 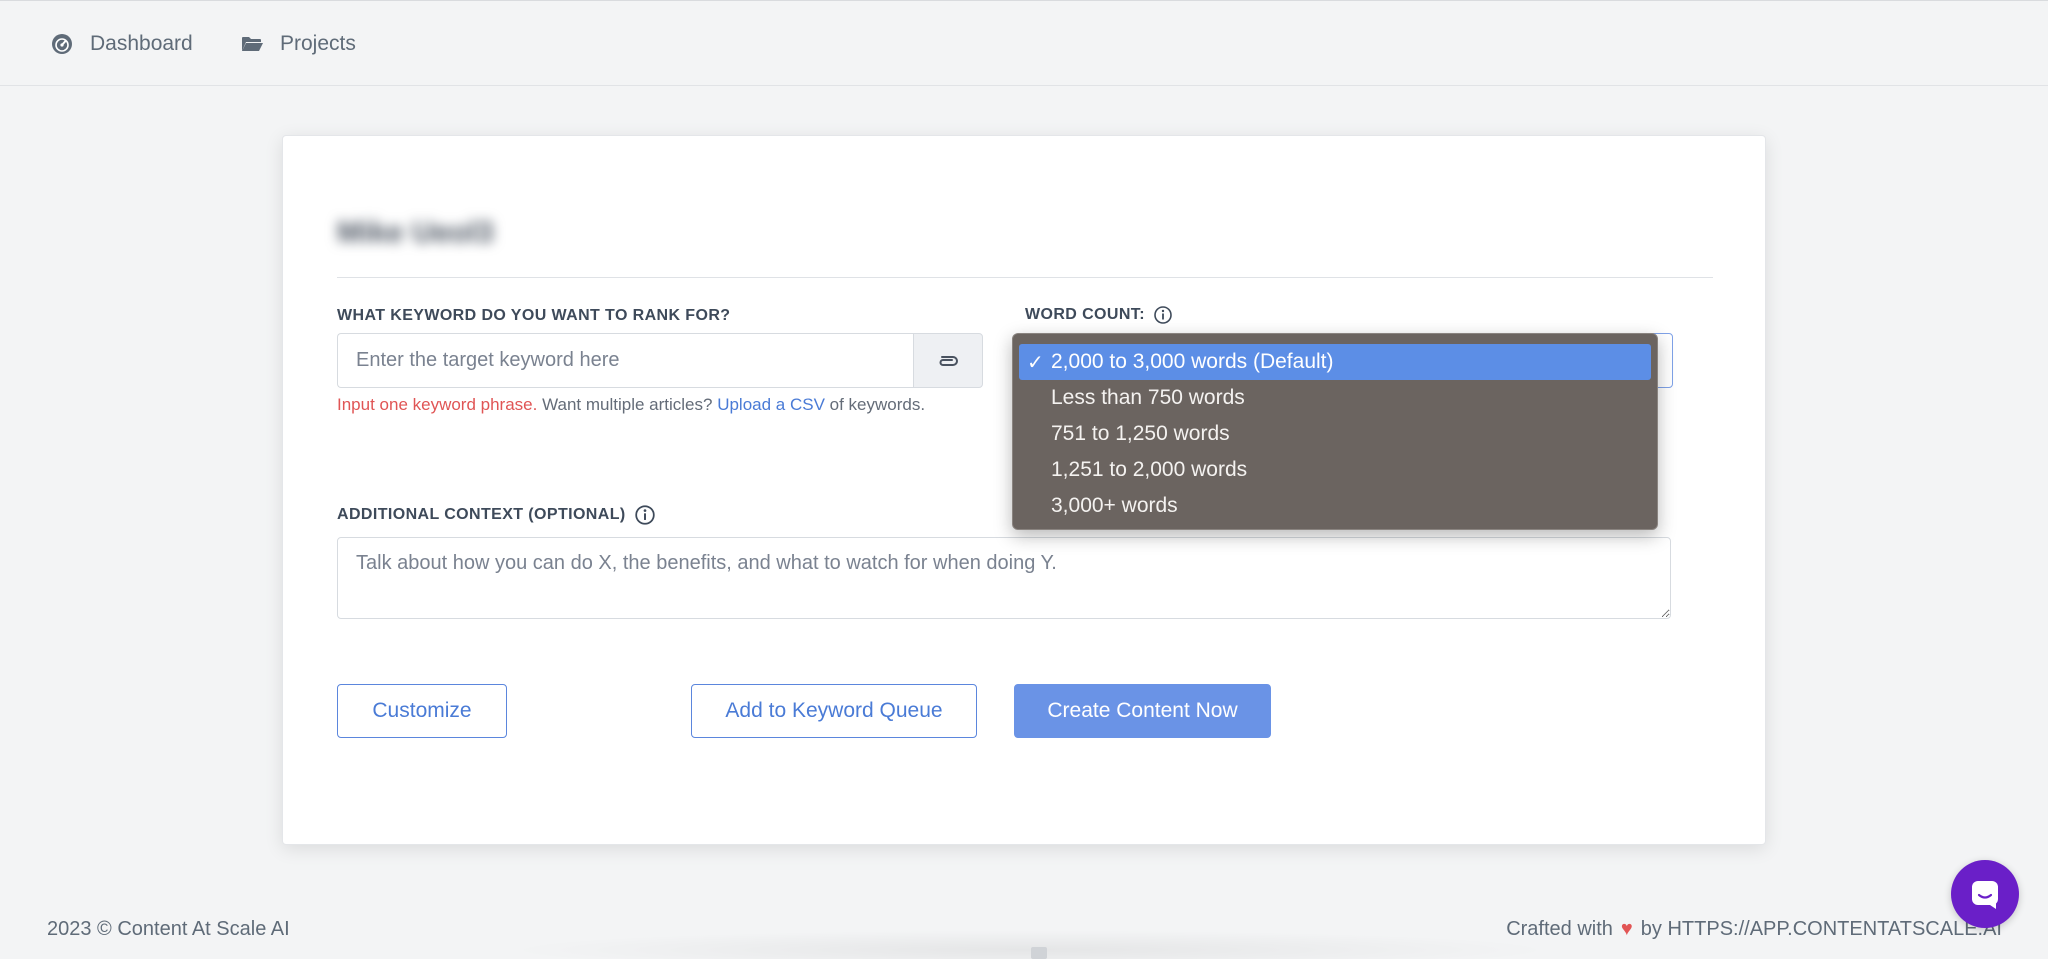 I want to click on nav-projects: Projects, so click(x=298, y=44).